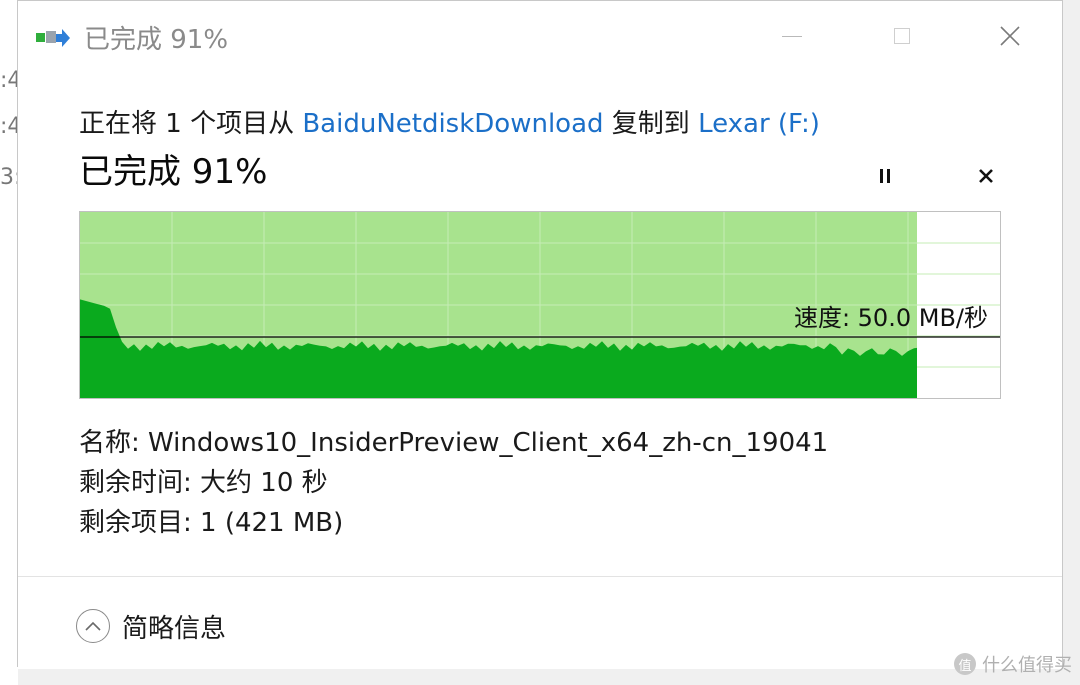 This screenshot has height=685, width=1080. What do you see at coordinates (203, 483) in the screenshot?
I see `time-remaining: 剩余时间: 大约 10 秒` at bounding box center [203, 483].